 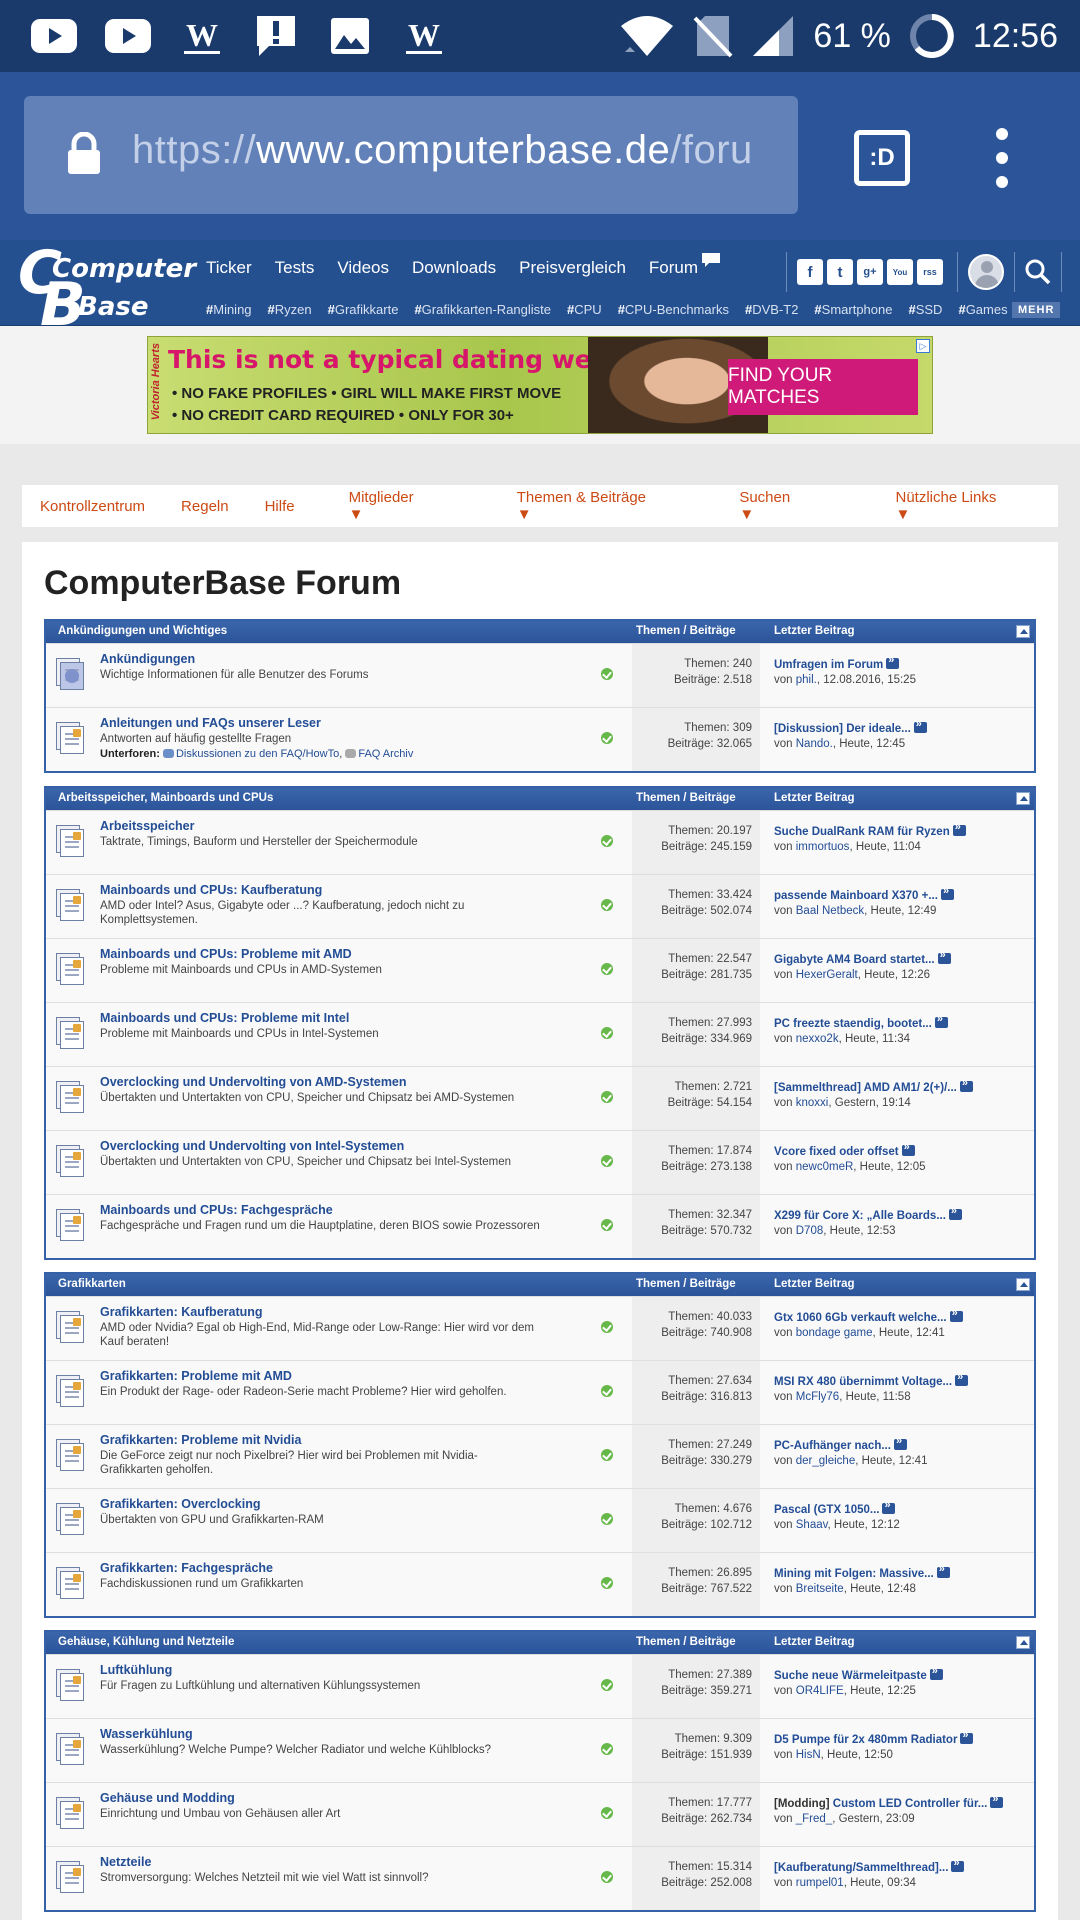 I want to click on forum-title: Anleitungen und FAQs unserer Leser, so click(x=210, y=723).